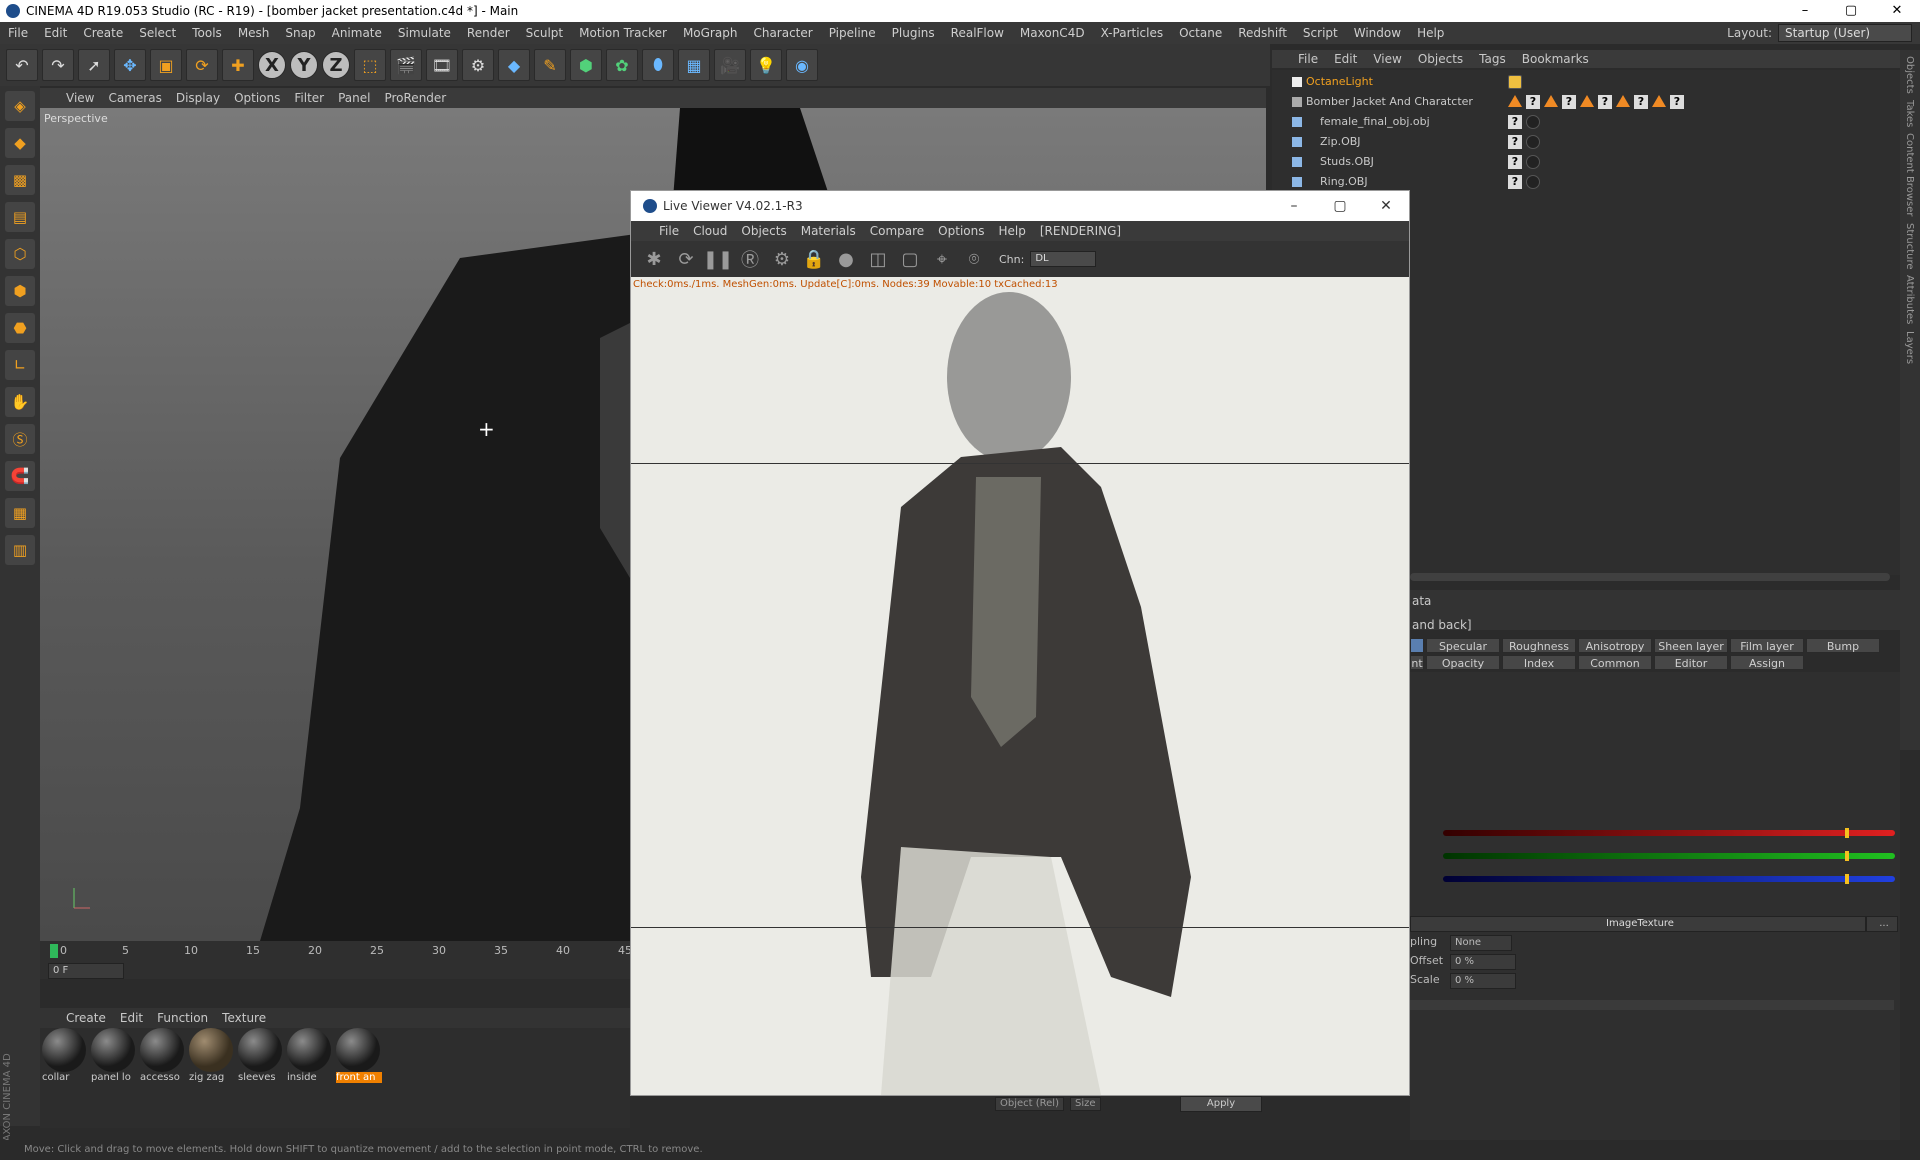  Describe the element at coordinates (20, 365) in the screenshot. I see `axis-mode-icon: ∟` at that location.